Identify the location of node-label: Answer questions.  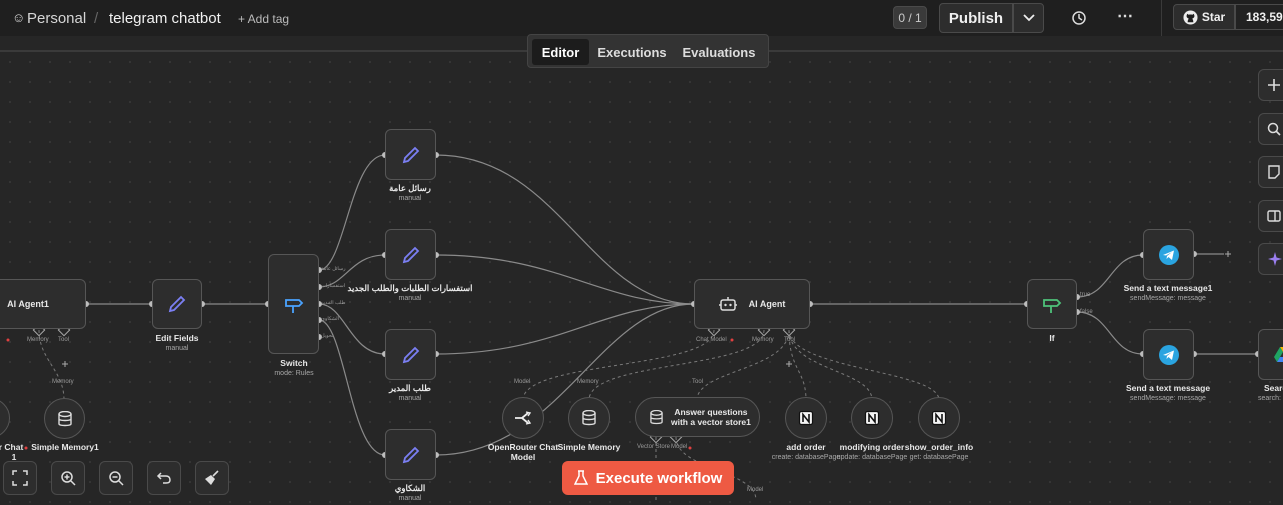
(711, 412).